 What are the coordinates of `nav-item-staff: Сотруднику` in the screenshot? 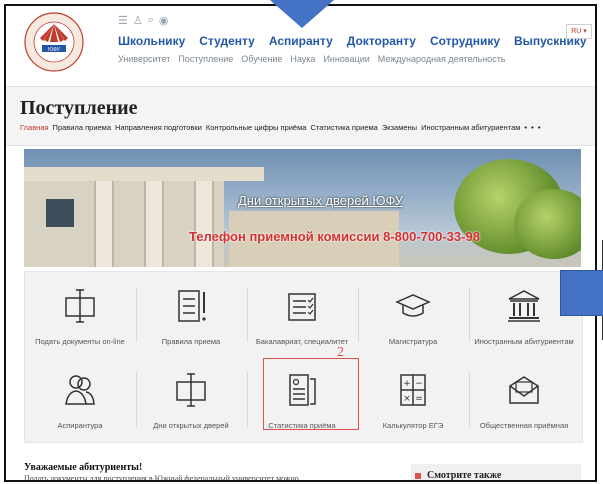 It's located at (465, 41).